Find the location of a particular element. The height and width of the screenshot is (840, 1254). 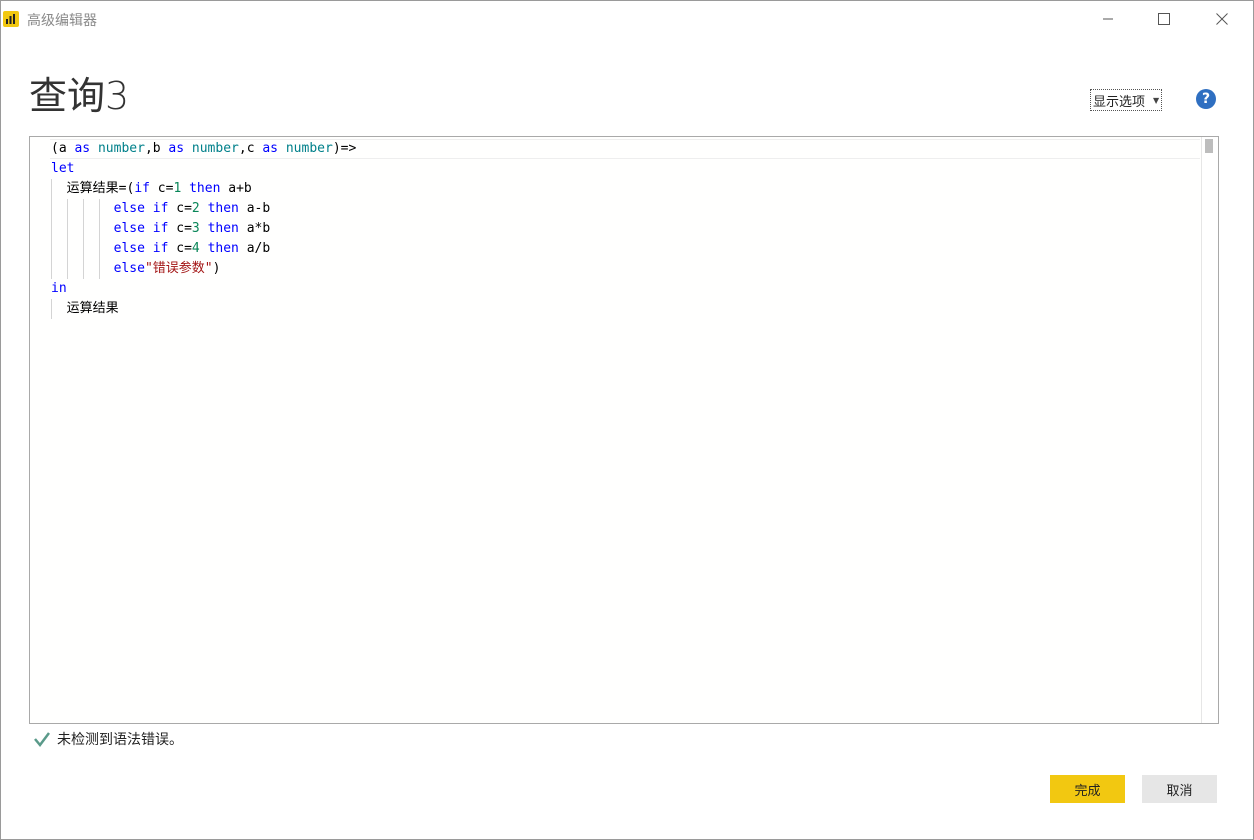

code-line: else"错误参数") is located at coordinates (203, 269).